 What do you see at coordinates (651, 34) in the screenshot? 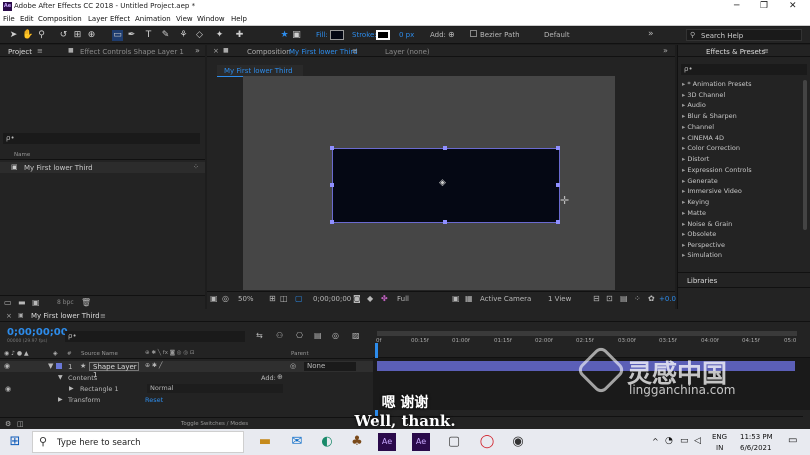
I see `workspace-overflow-icon: »` at bounding box center [651, 34].